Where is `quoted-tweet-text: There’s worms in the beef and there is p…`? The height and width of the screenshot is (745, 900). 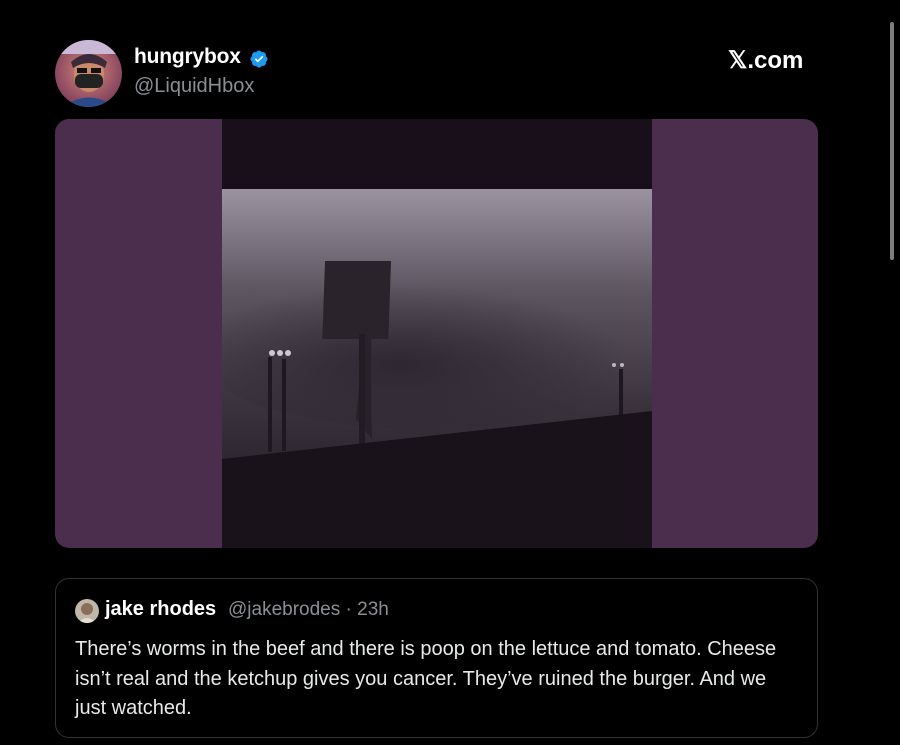
quoted-tweet-text: There’s worms in the beef and there is p… is located at coordinates (426, 678).